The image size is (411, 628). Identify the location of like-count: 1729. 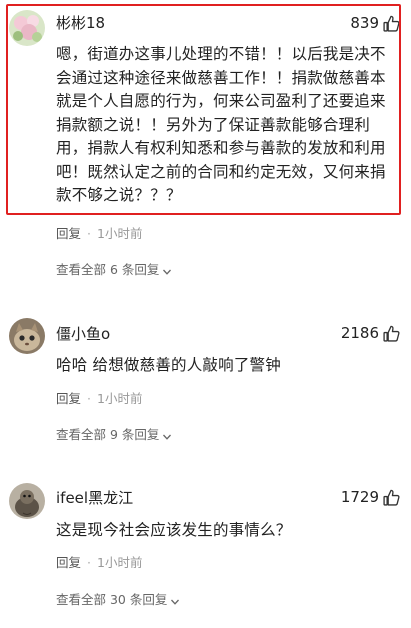
(359, 497).